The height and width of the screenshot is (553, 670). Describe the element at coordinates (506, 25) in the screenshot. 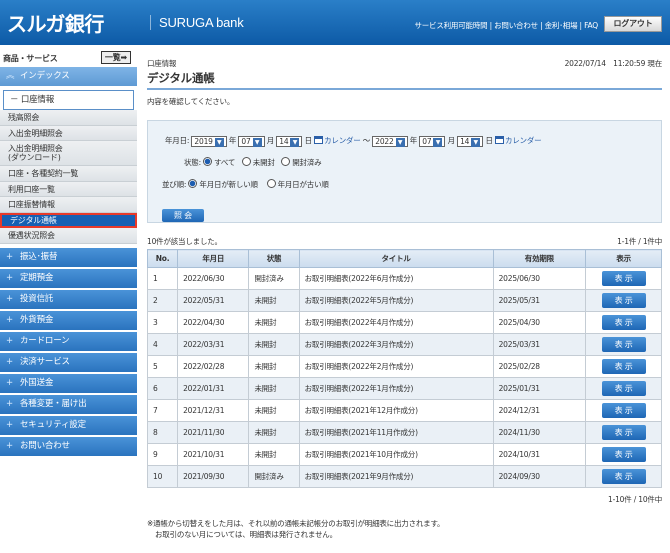

I see `header-links: サービス利用可能時間 | お問い合わせ | 金利･相場 | FAQ` at that location.